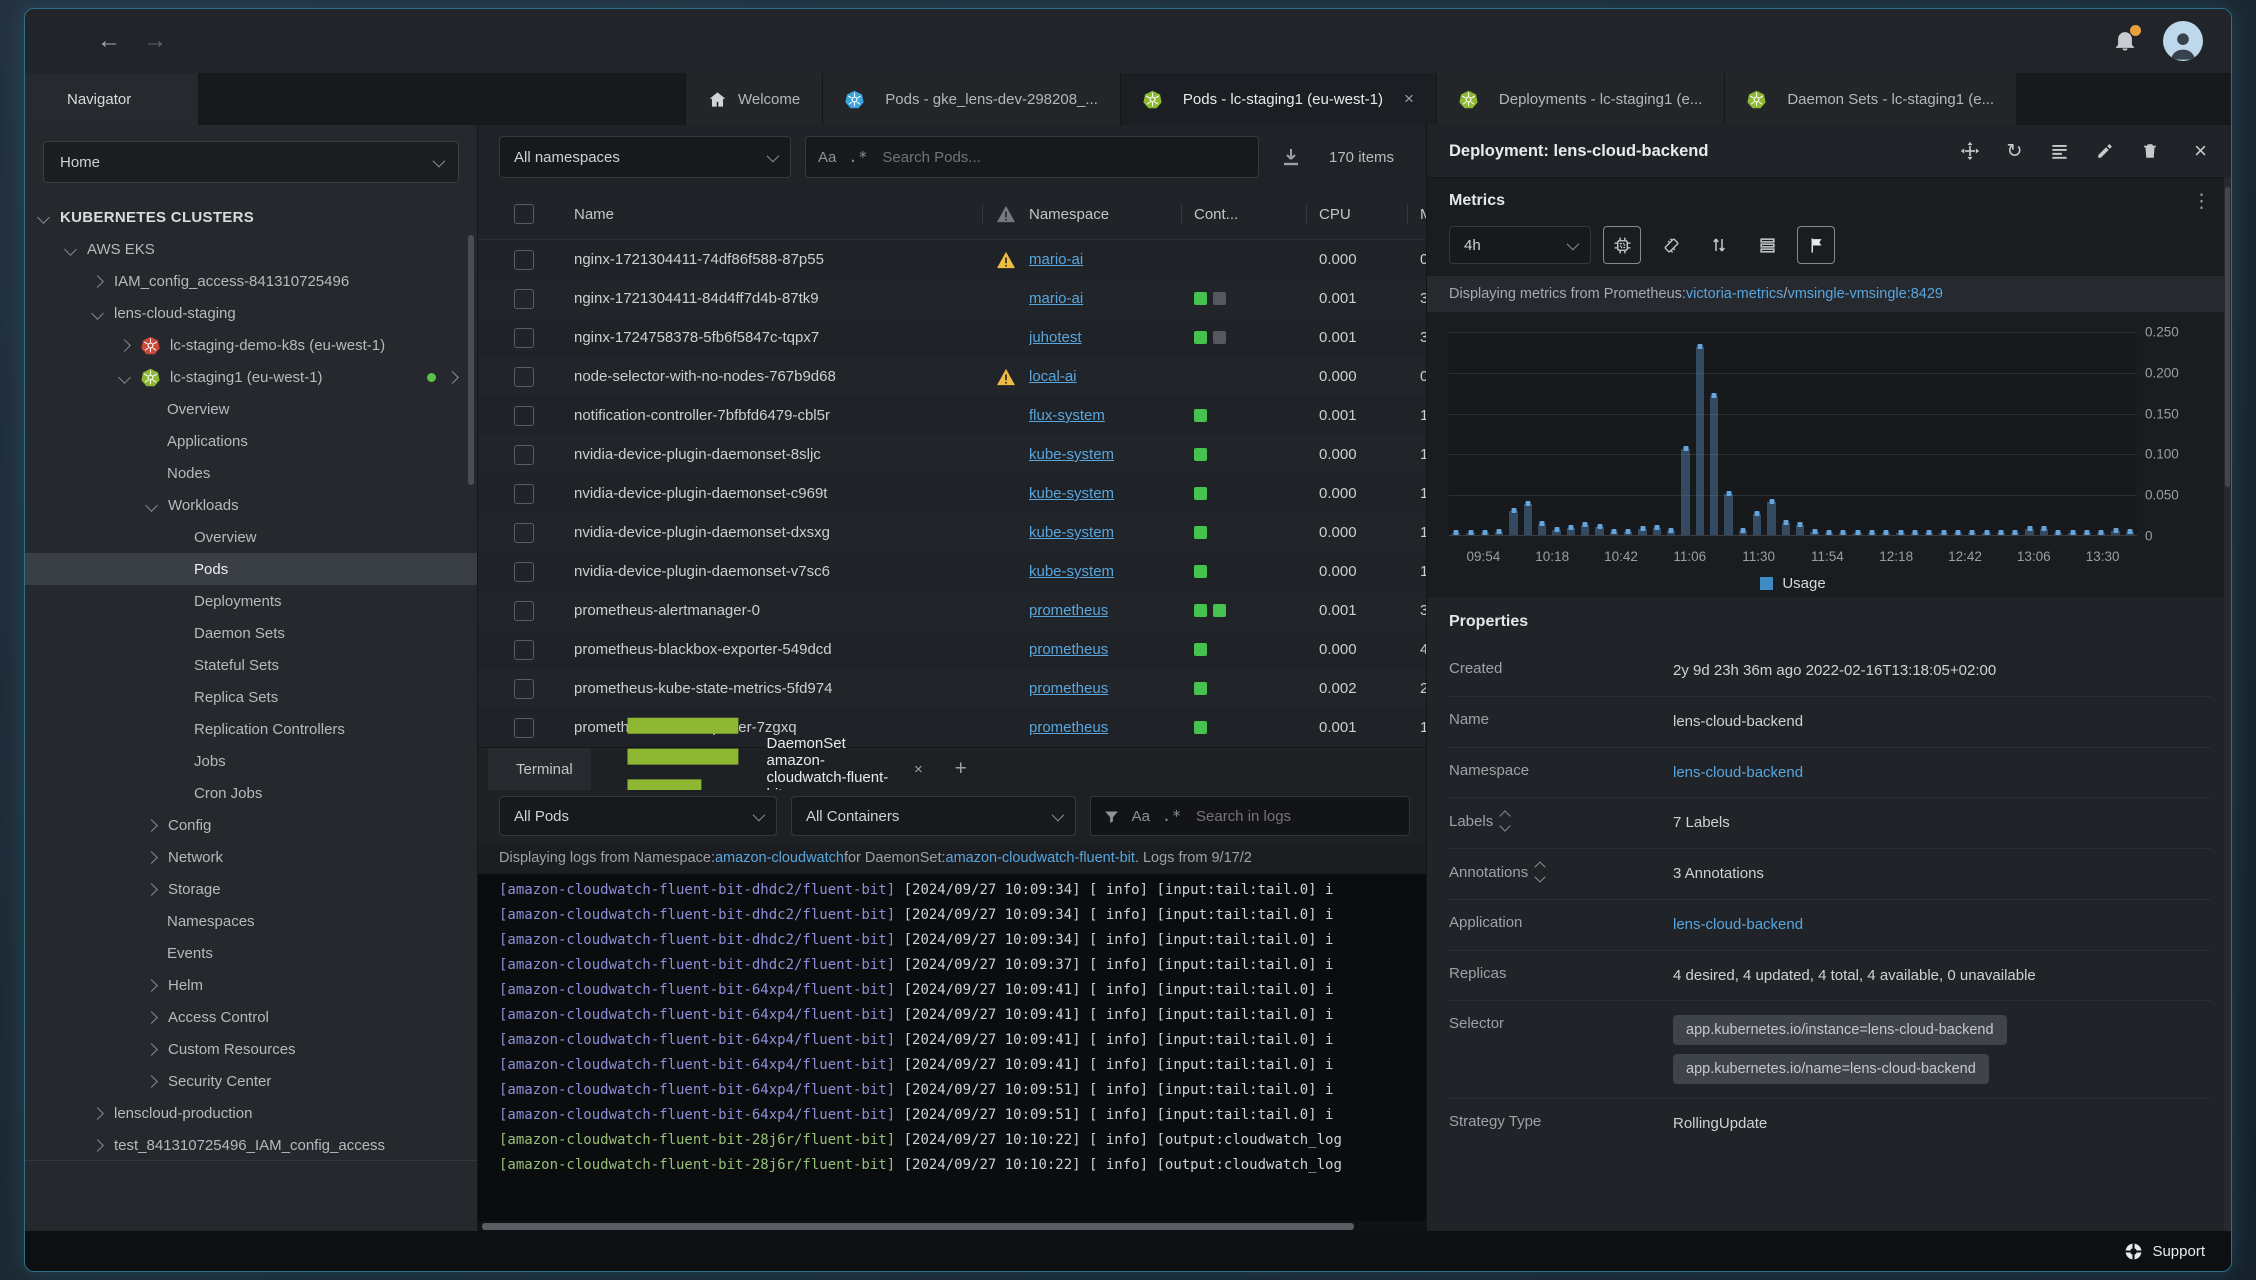 The width and height of the screenshot is (2256, 1280). Describe the element at coordinates (155, 41) in the screenshot. I see `forward-arrow-icon: →` at that location.